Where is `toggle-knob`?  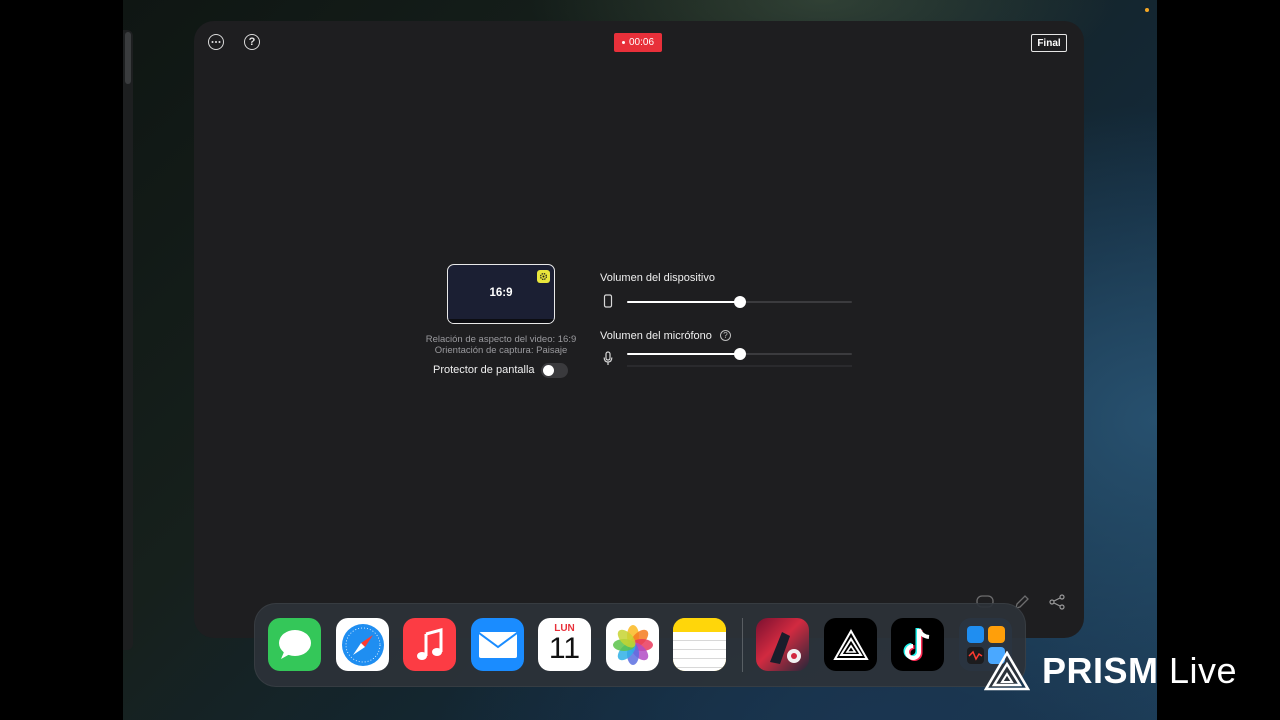 toggle-knob is located at coordinates (548, 370).